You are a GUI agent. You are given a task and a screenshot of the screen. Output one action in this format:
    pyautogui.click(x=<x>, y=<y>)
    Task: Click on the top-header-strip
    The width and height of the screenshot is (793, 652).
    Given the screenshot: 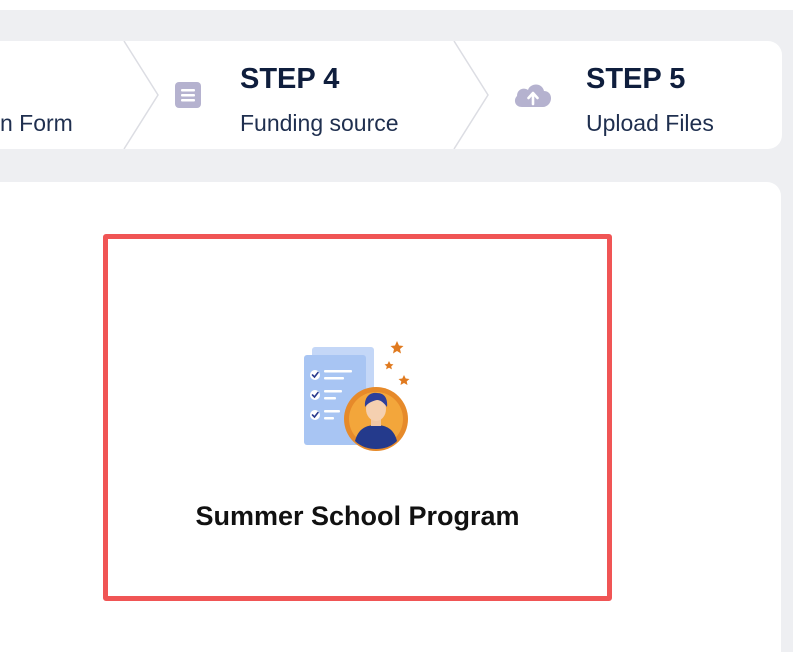 What is the action you would take?
    pyautogui.click(x=396, y=5)
    